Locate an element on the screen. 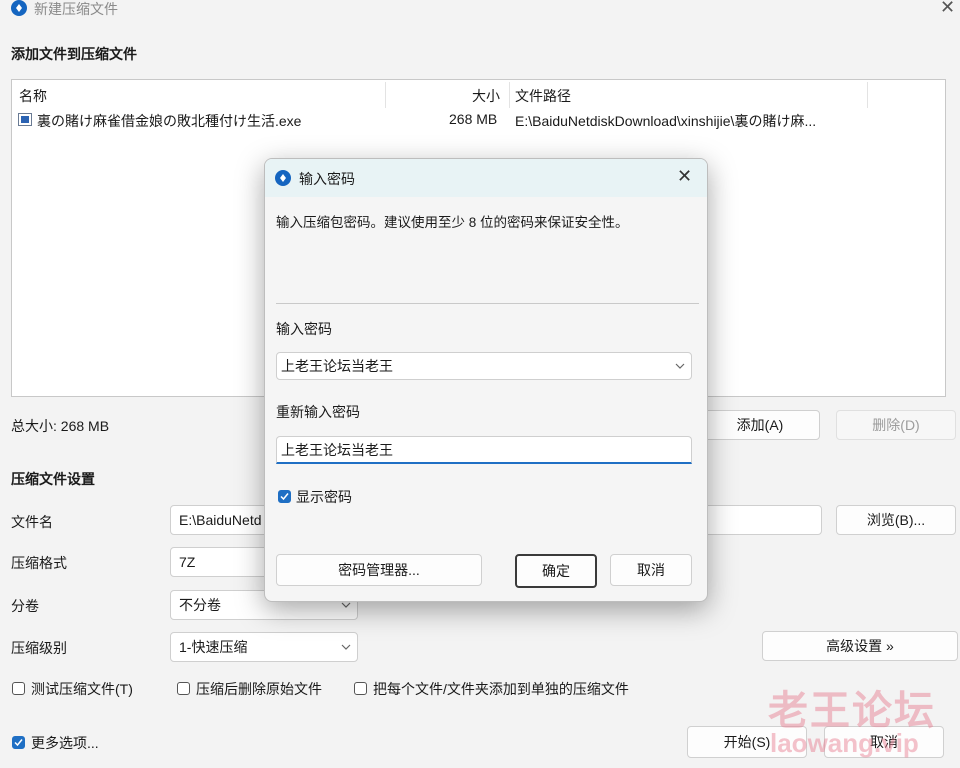 The image size is (960, 768). window-close-icon: ✕ is located at coordinates (947, 9).